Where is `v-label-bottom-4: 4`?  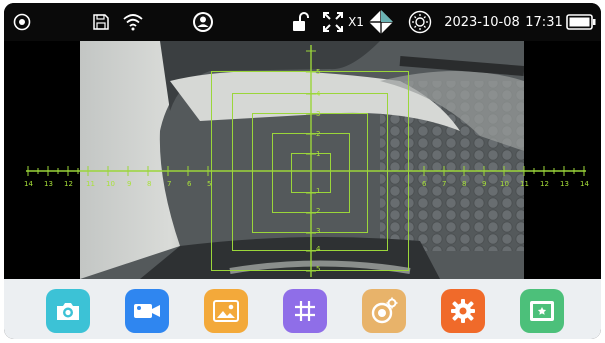 v-label-bottom-4: 4 is located at coordinates (318, 249).